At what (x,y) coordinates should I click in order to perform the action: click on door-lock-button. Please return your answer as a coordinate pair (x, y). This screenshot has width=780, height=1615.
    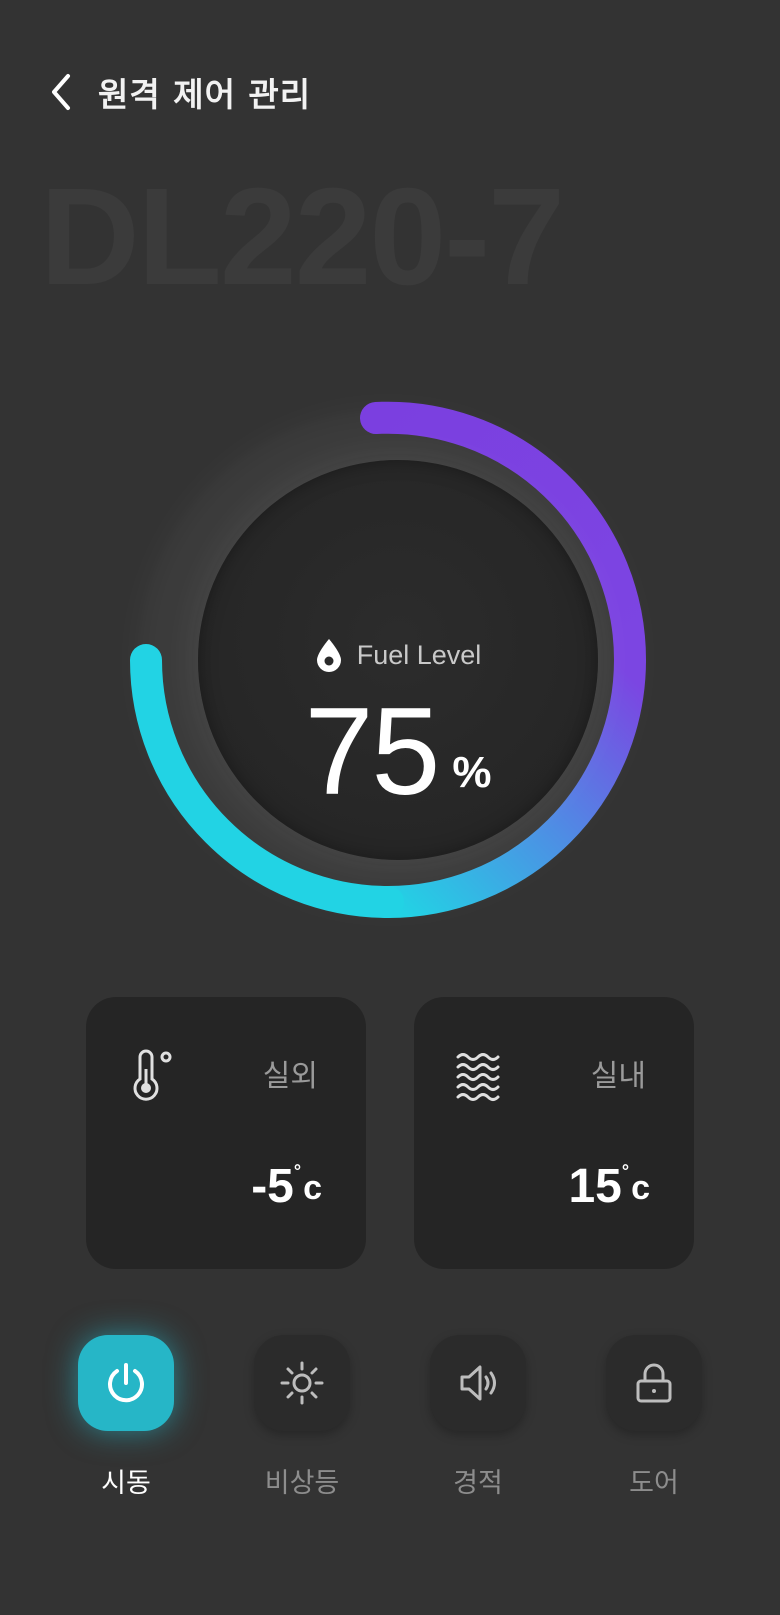
    Looking at the image, I should click on (654, 1383).